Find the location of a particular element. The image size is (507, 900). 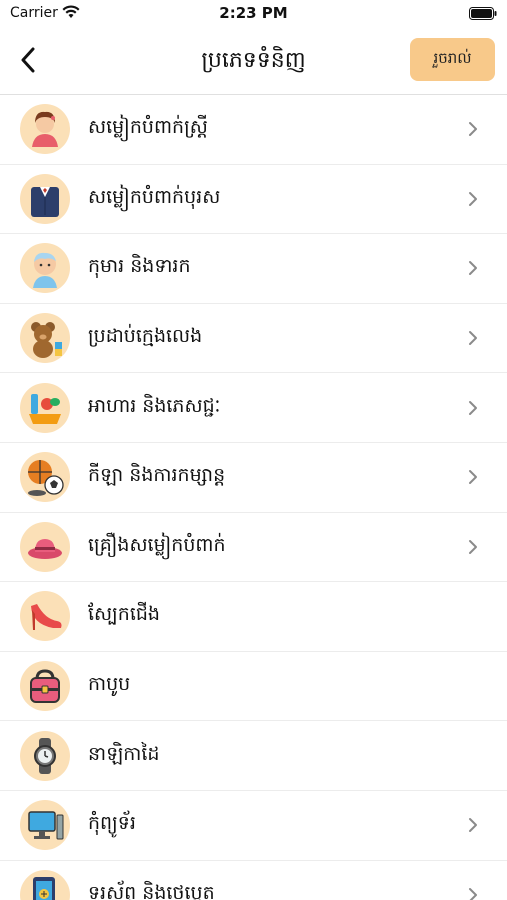

category-row: កីឡា និងការកម្សាន្ត is located at coordinates (253, 478).